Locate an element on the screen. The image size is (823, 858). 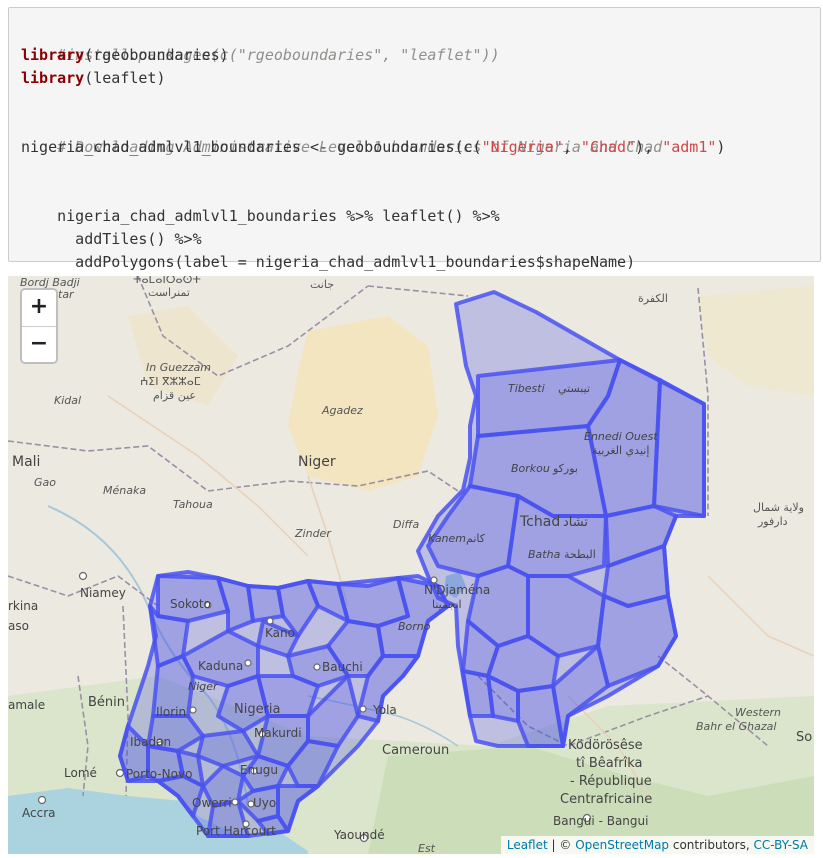
code-line-library-leaflet: library(leaflet) is located at coordinates (93, 78).